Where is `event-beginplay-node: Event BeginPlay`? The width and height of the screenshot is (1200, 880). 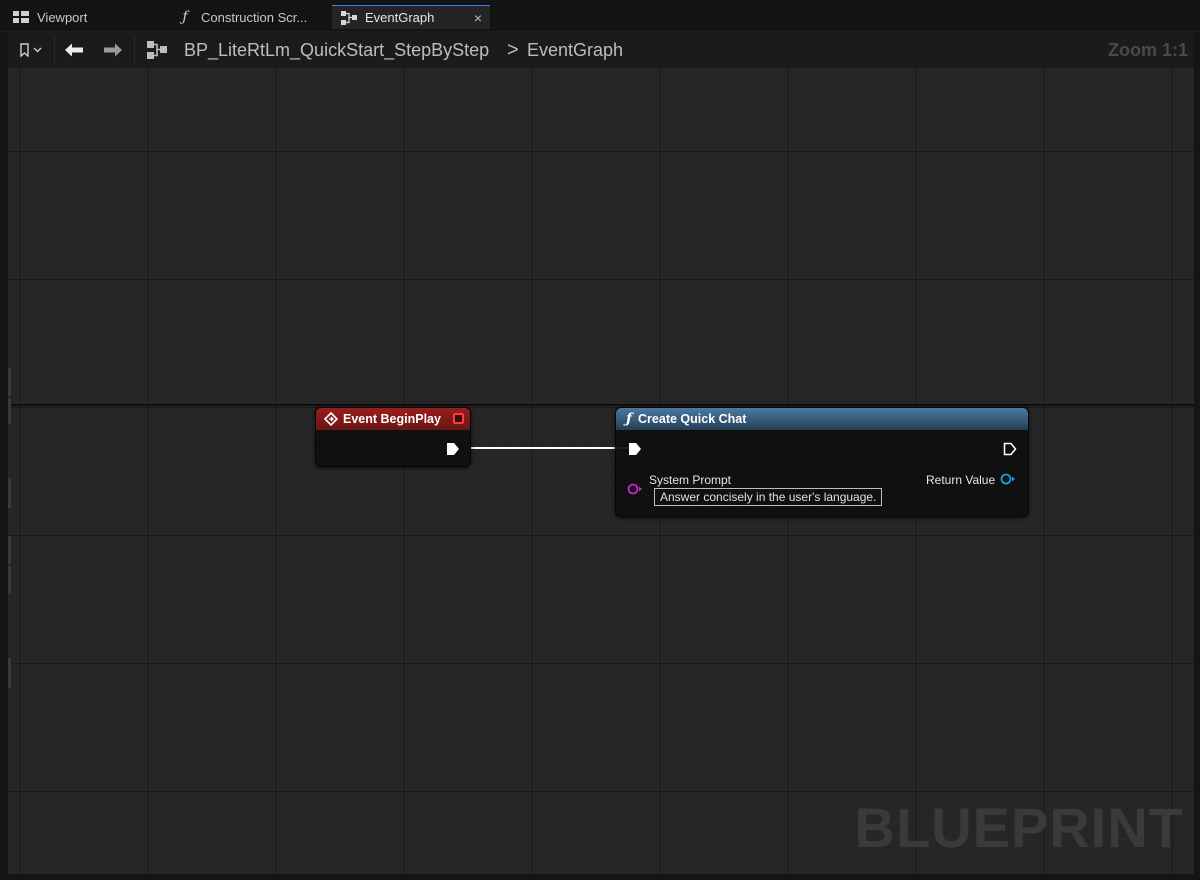
event-beginplay-node: Event BeginPlay is located at coordinates (393, 437).